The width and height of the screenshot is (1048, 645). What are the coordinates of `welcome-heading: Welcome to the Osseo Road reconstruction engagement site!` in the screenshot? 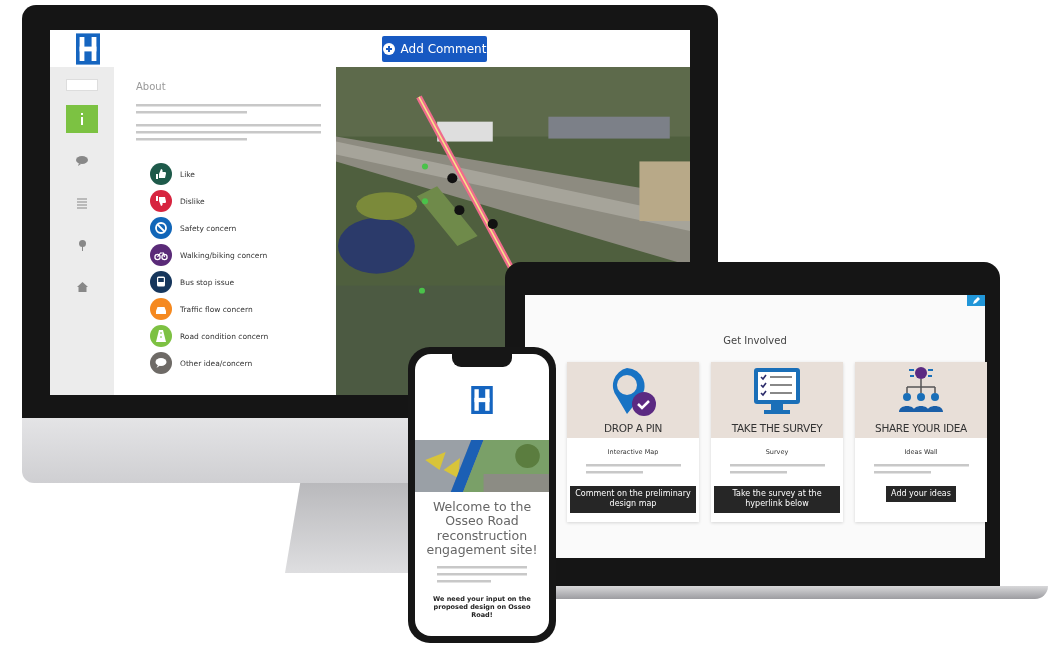 It's located at (482, 529).